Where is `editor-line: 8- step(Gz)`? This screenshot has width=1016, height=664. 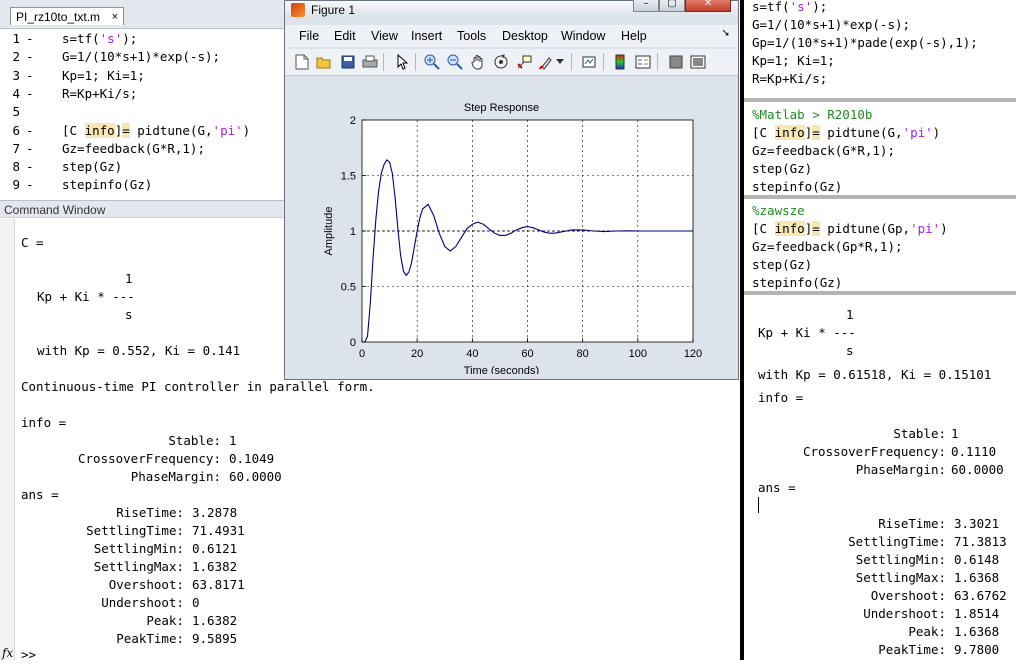 editor-line: 8- step(Gz) is located at coordinates (143, 167).